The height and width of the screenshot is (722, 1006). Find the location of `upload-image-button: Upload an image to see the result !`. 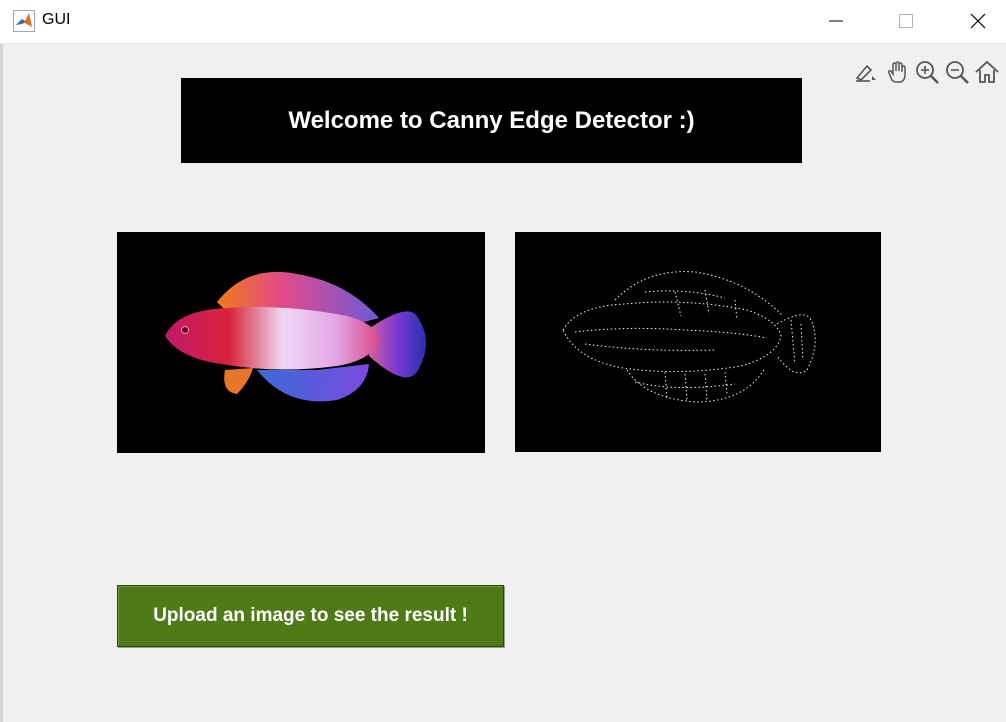

upload-image-button: Upload an image to see the result ! is located at coordinates (310, 616).